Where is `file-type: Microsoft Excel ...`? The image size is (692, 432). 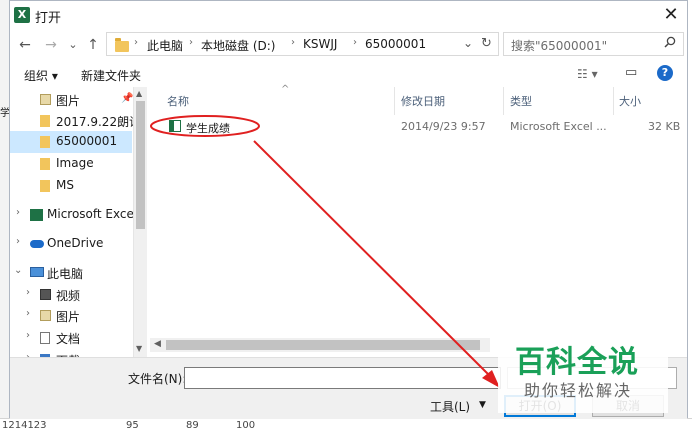 file-type: Microsoft Excel ... is located at coordinates (558, 126).